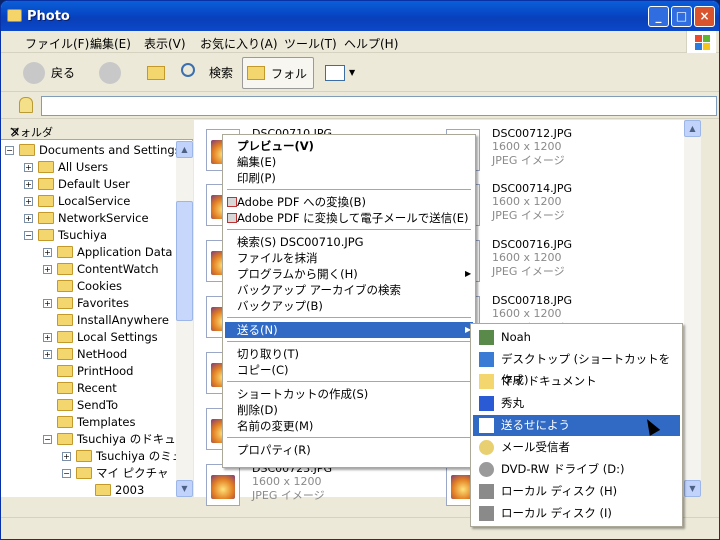  I want to click on tree-item-label: Templates, so click(106, 422).